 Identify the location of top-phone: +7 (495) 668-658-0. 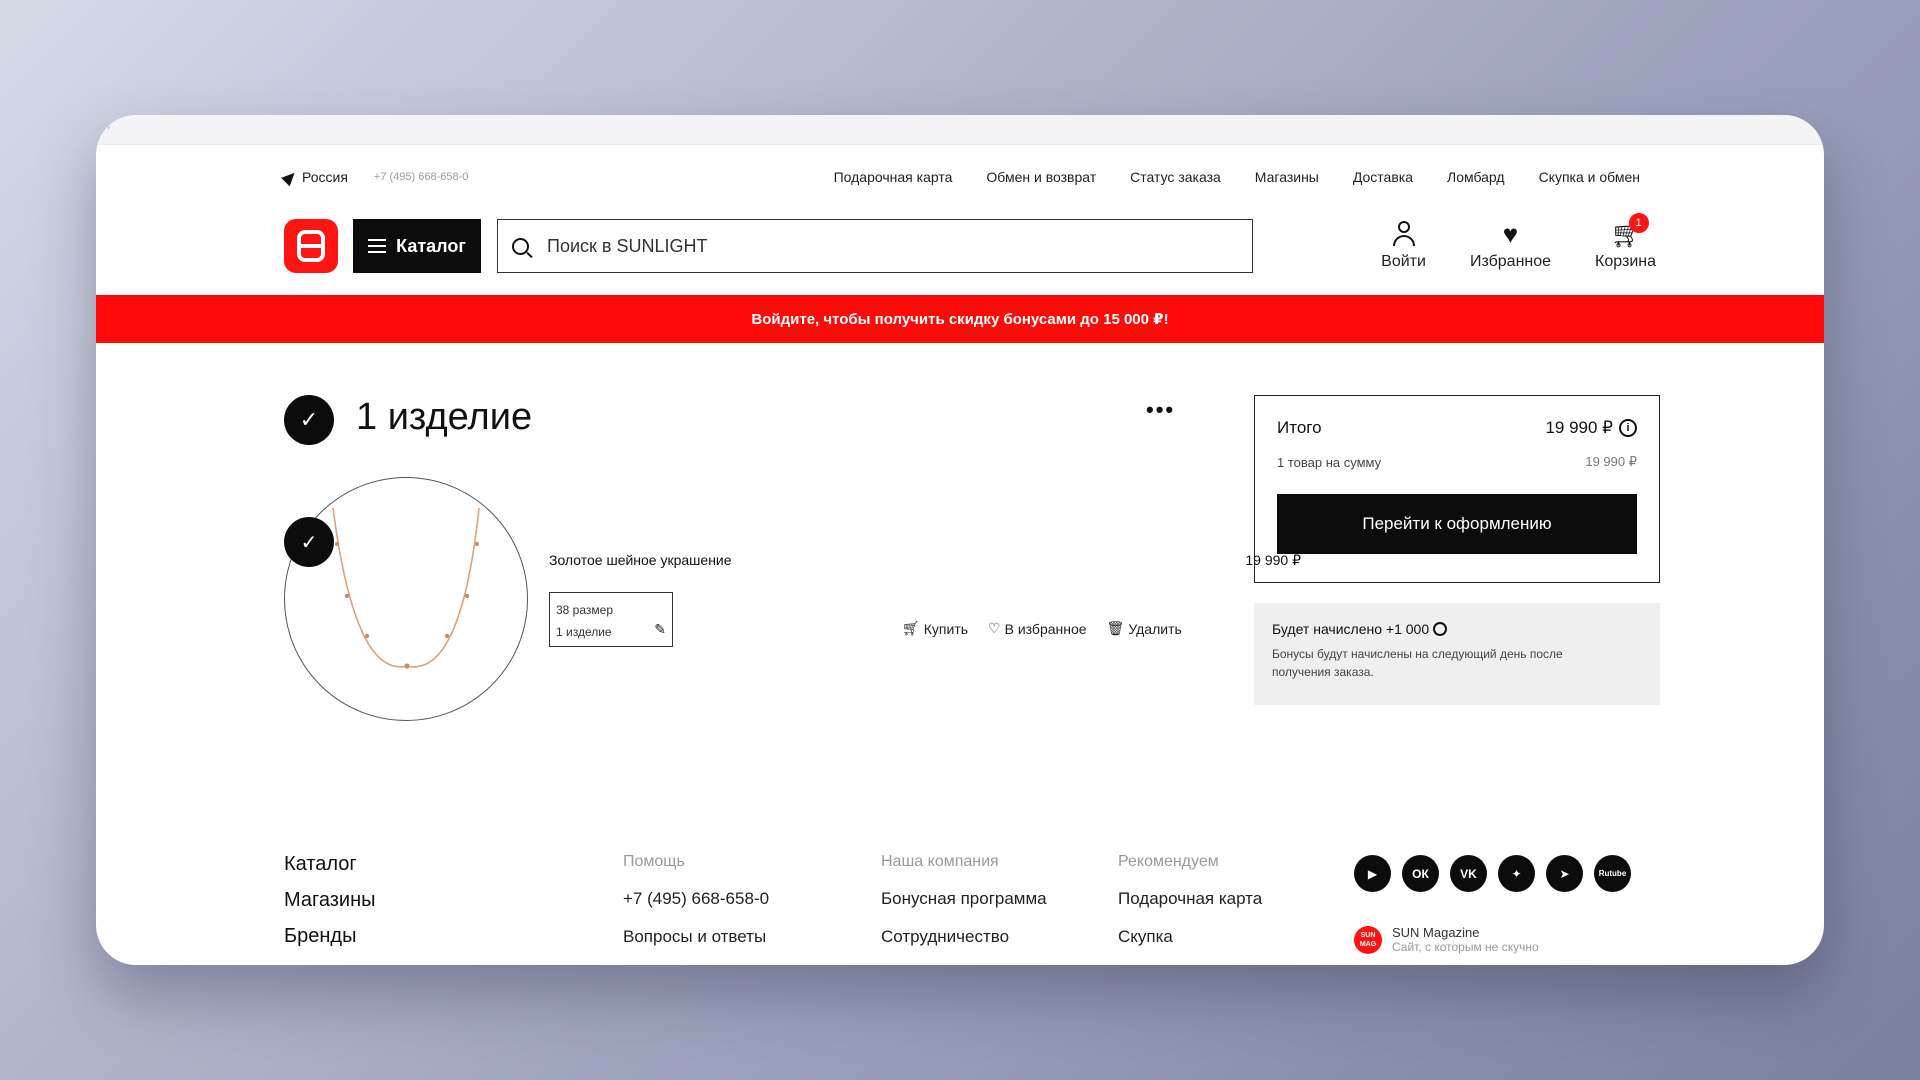
(421, 177).